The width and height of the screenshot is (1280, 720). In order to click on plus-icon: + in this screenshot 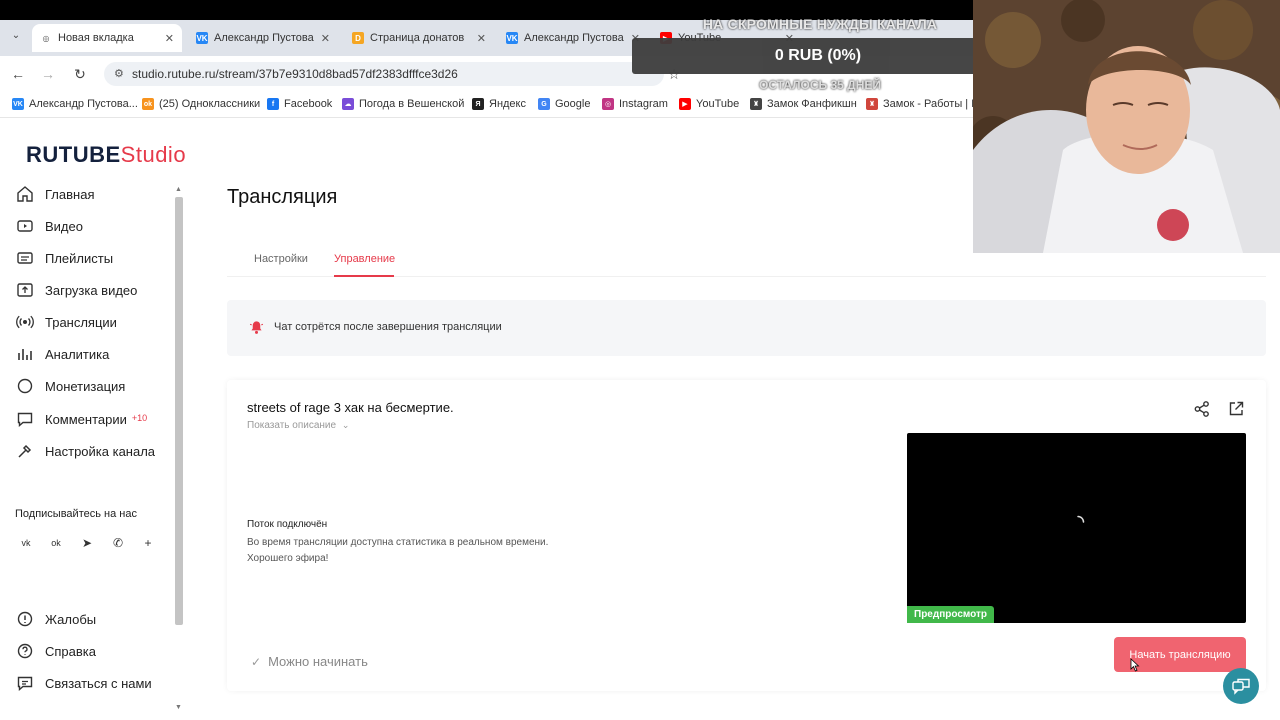, I will do `click(148, 543)`.